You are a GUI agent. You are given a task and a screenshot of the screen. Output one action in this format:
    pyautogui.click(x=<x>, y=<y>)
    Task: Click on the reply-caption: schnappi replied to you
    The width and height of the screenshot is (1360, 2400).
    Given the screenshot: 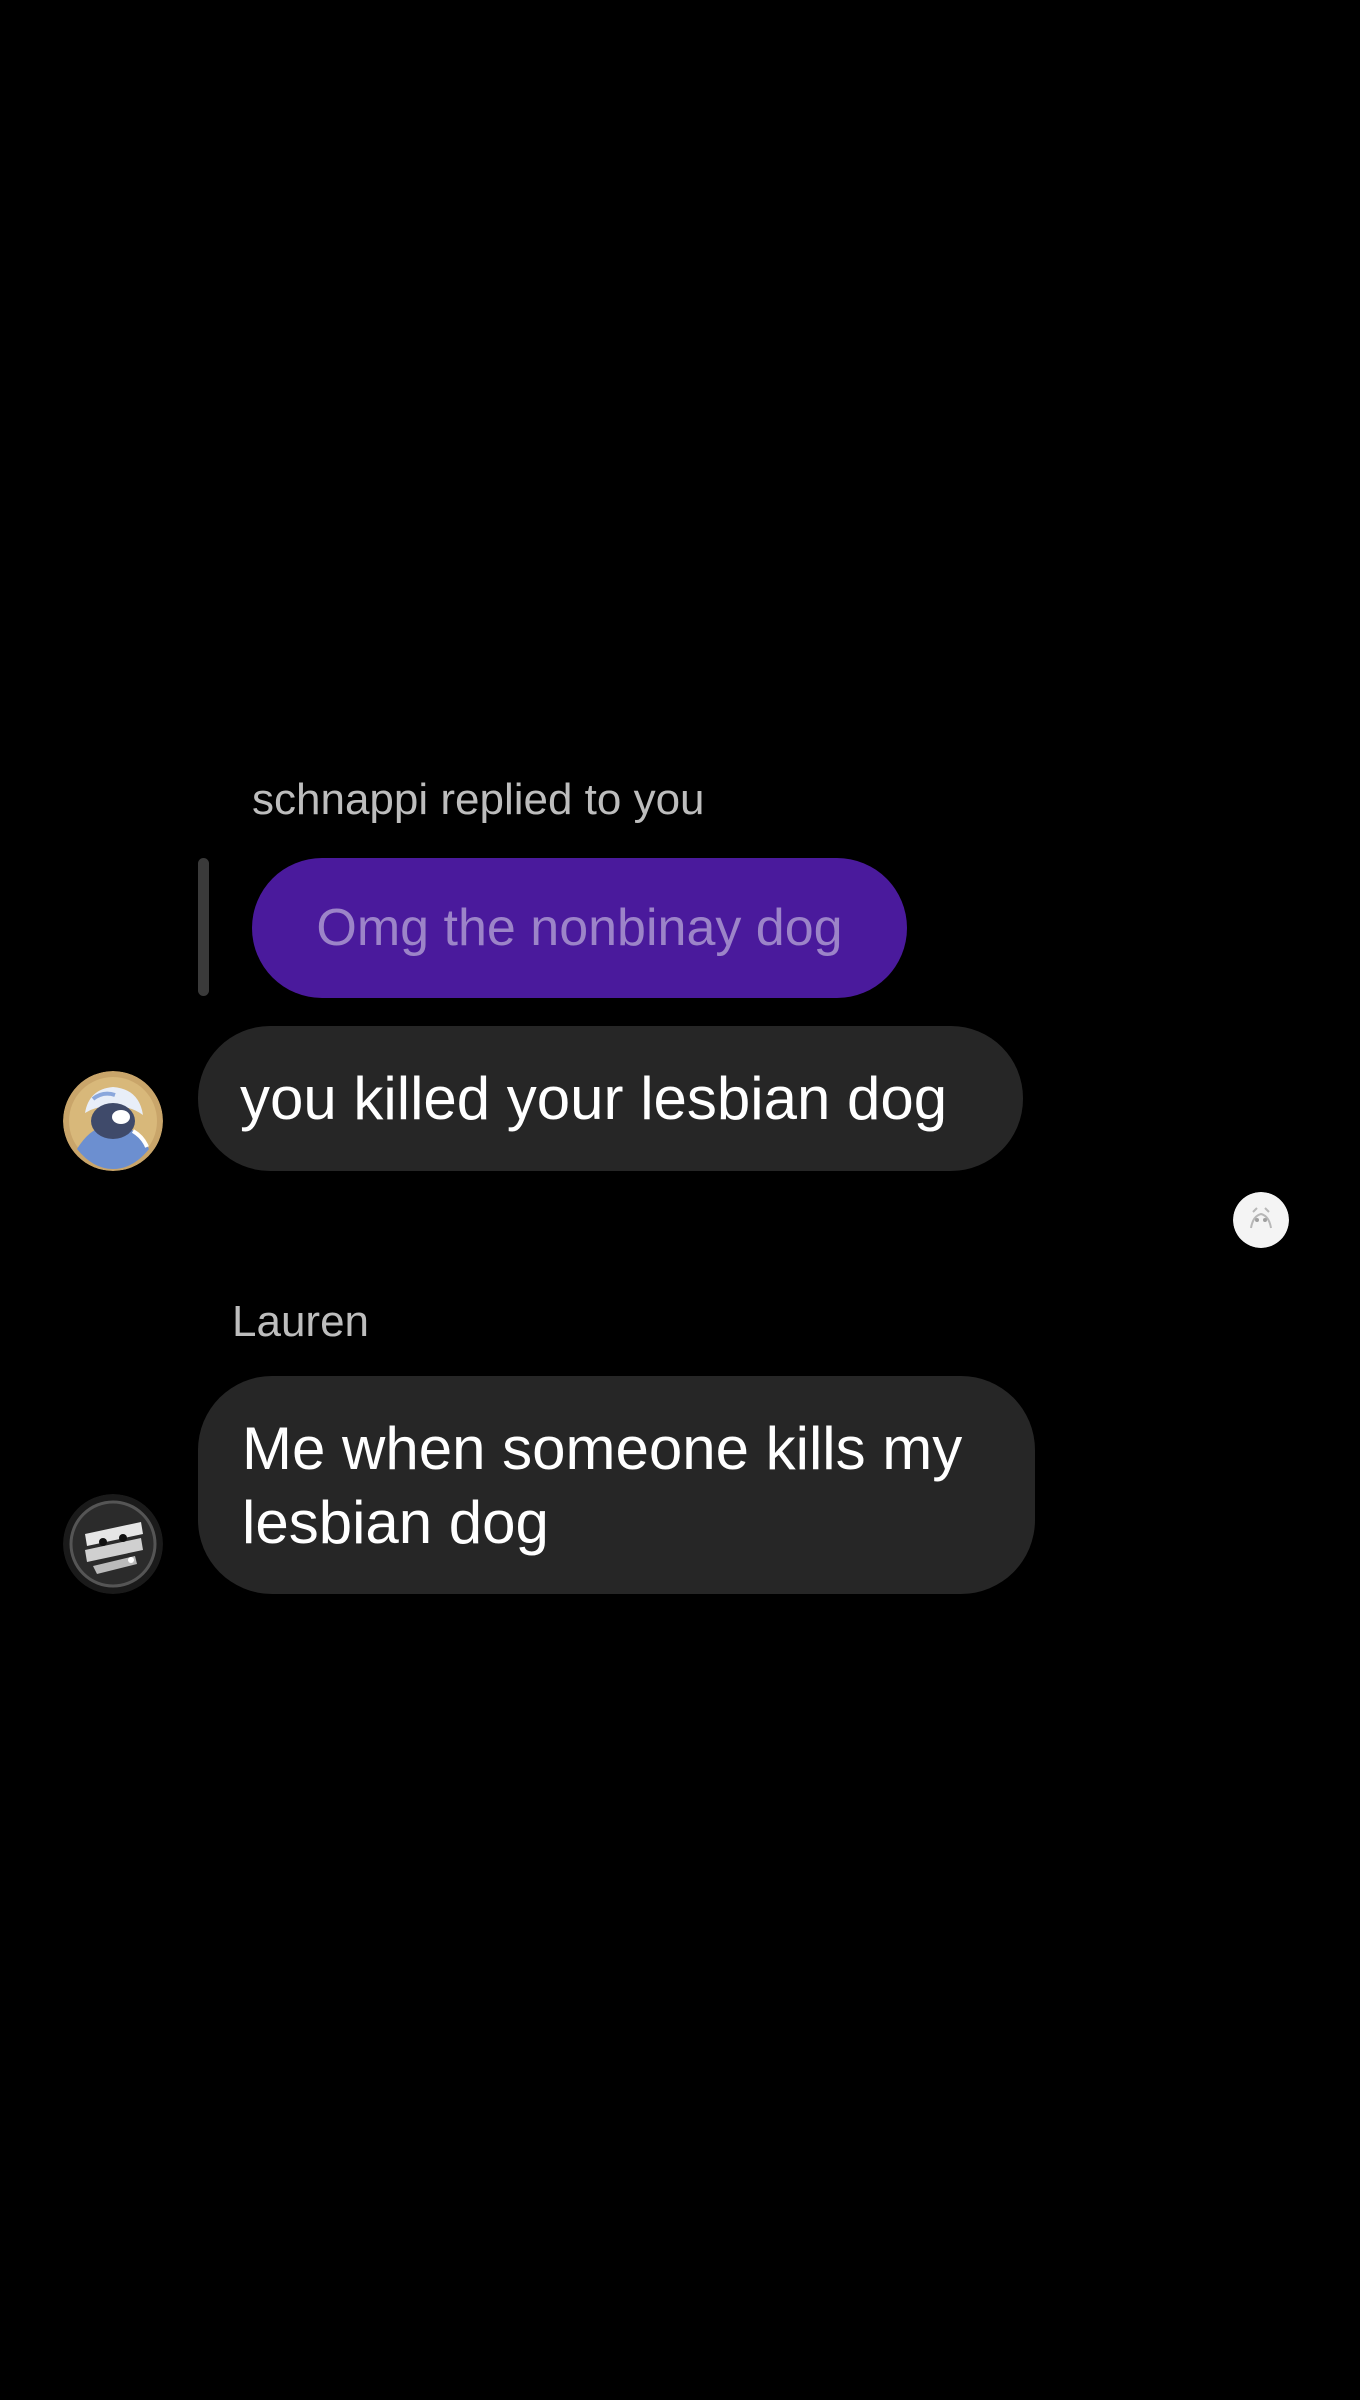 What is the action you would take?
    pyautogui.click(x=478, y=799)
    